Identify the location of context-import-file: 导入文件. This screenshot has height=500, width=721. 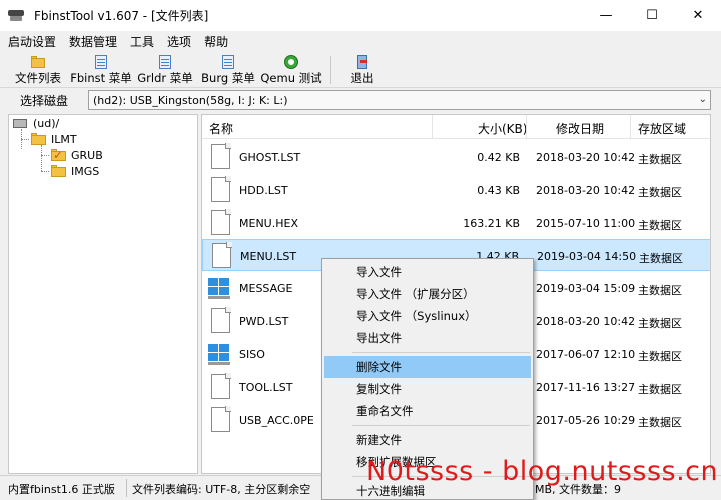
(427, 272).